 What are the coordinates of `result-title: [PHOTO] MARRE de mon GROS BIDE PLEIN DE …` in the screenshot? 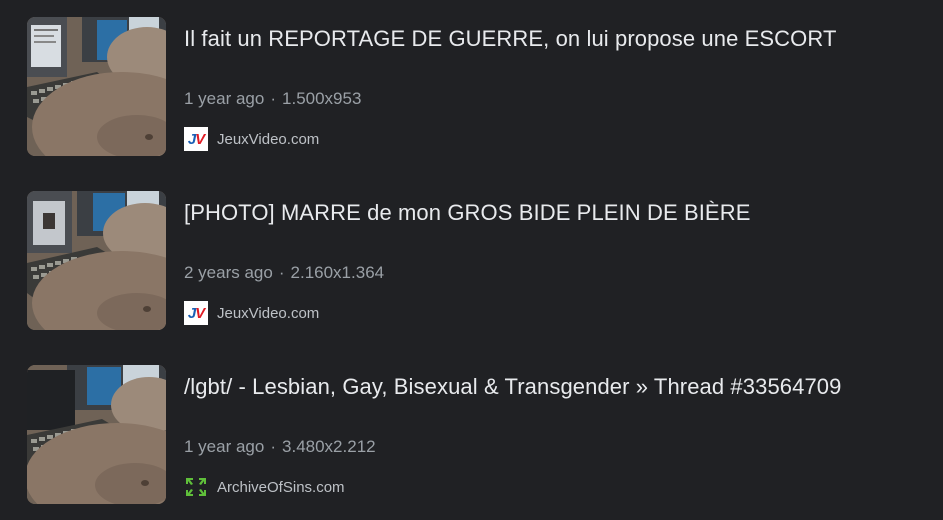 It's located at (467, 213).